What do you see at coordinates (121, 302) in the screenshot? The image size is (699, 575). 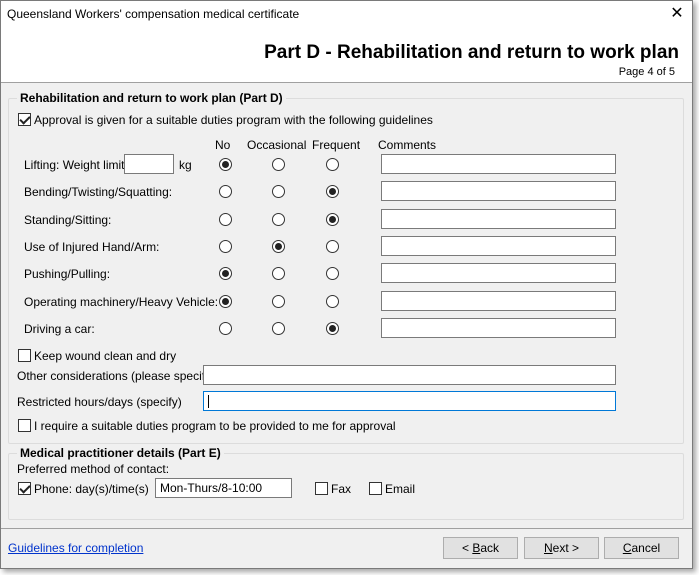 I see `activity-label: Operating machinery/Heavy Vehicle:` at bounding box center [121, 302].